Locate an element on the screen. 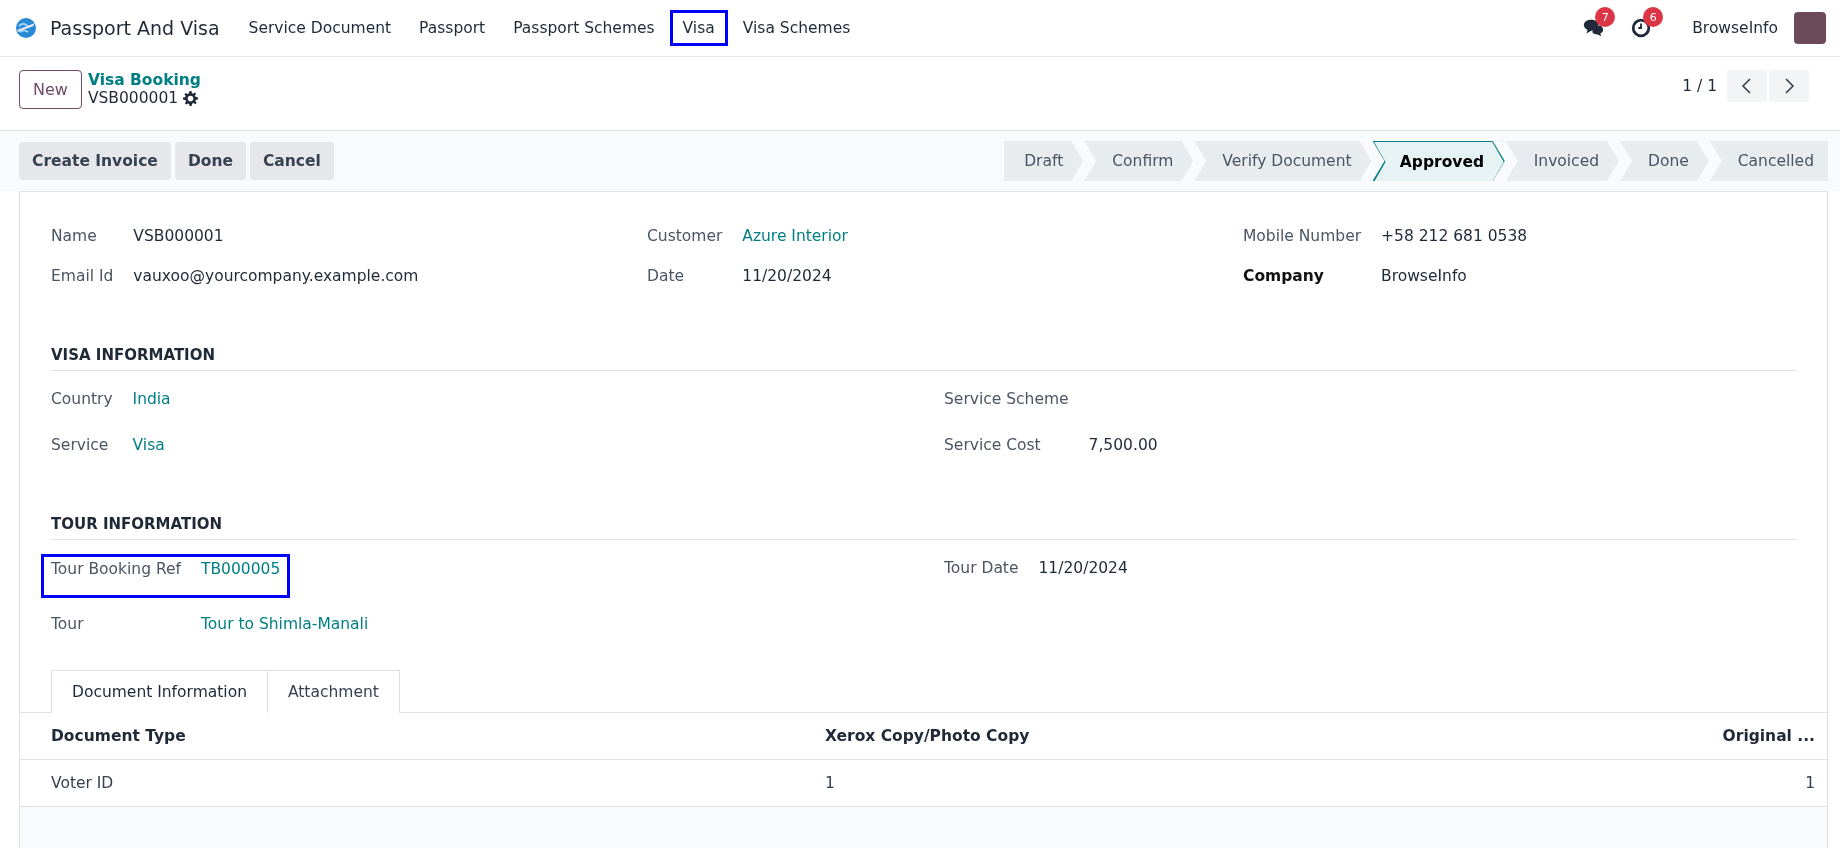  company-name: BrowseInfo is located at coordinates (1735, 28).